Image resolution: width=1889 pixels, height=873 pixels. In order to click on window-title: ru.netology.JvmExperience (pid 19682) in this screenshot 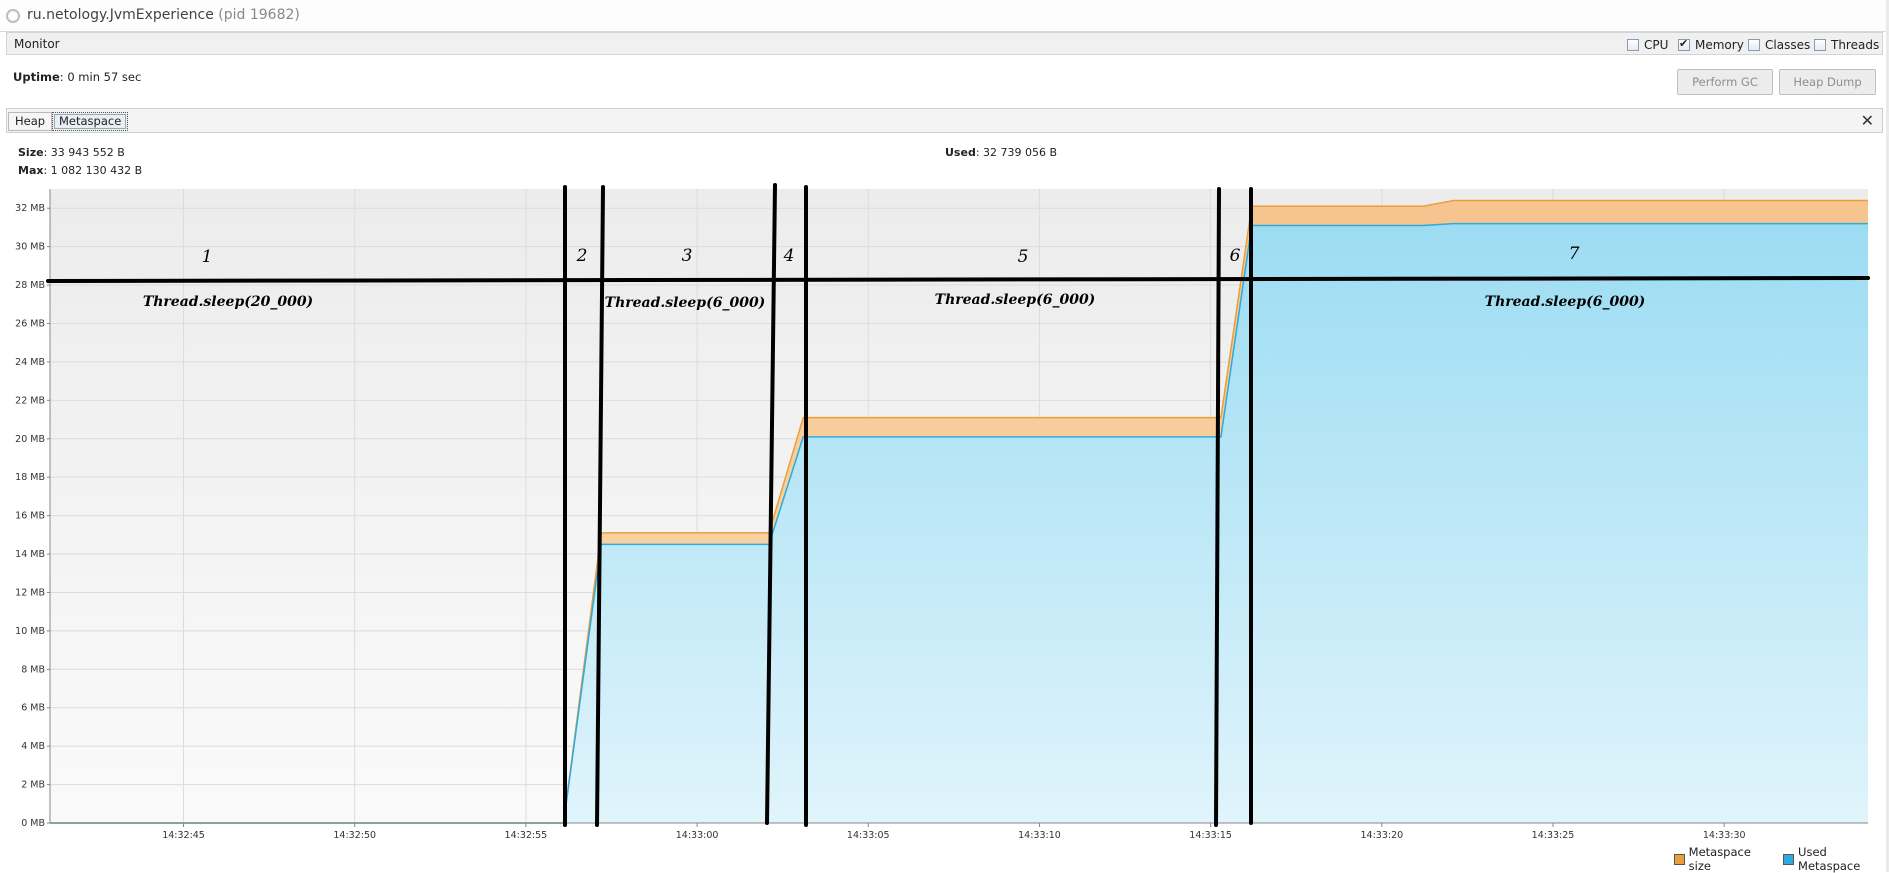, I will do `click(163, 15)`.